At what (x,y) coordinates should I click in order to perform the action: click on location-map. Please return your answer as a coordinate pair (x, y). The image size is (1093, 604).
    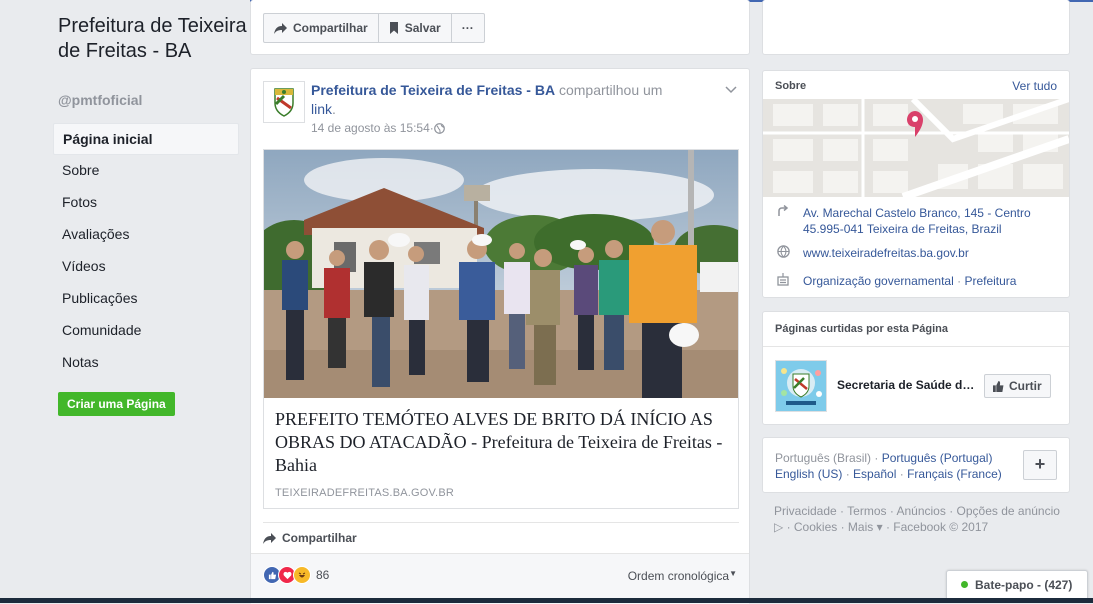
    Looking at the image, I should click on (916, 148).